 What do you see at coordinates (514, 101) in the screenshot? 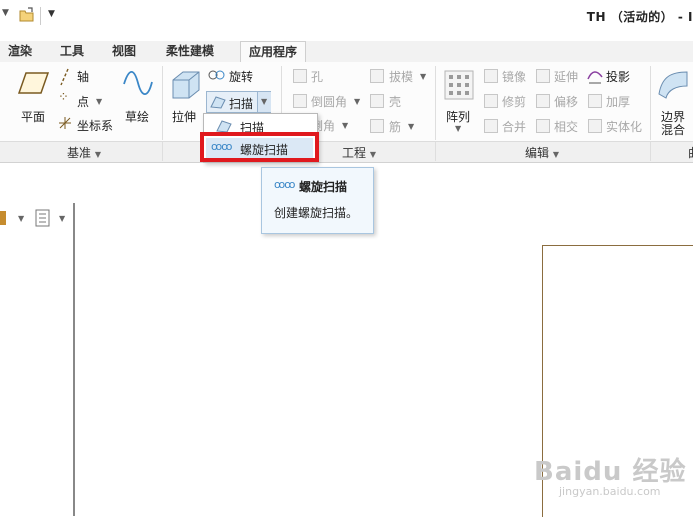
I see `trim-button: 修剪` at bounding box center [514, 101].